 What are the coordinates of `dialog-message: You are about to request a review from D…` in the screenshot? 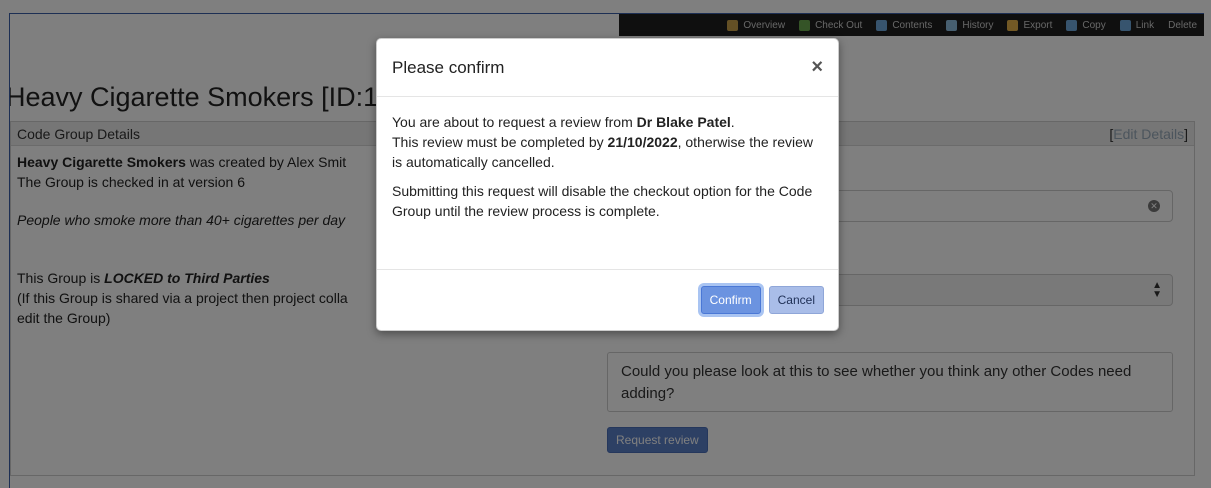 It's located at (603, 142).